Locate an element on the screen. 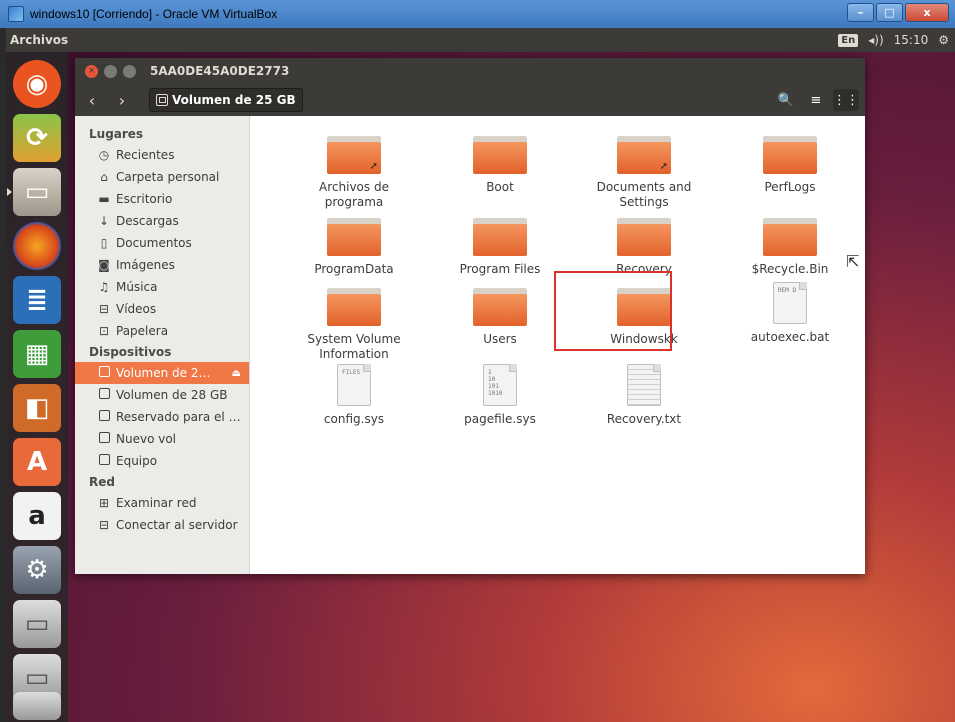 The height and width of the screenshot is (722, 955). sidebar-item-equipo: Equipo is located at coordinates (162, 461).